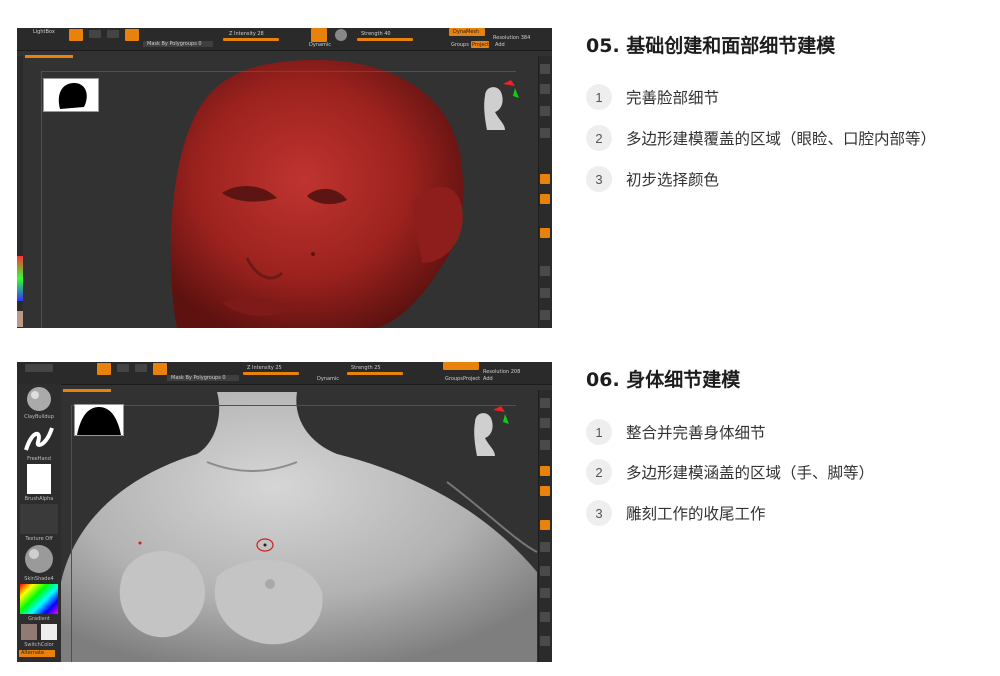 The image size is (1000, 676). I want to click on material-slot, so click(39, 559).